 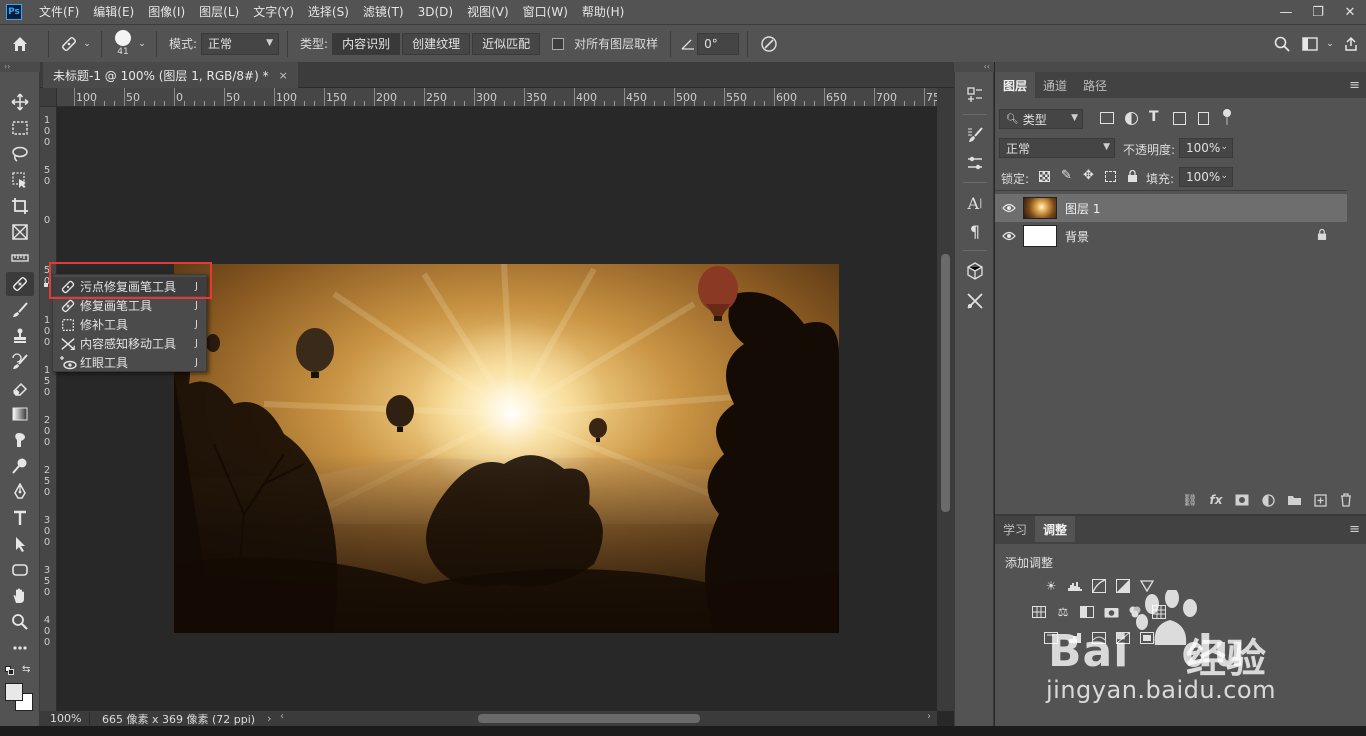 What do you see at coordinates (283, 75) in the screenshot?
I see `close-tab-icon: ×` at bounding box center [283, 75].